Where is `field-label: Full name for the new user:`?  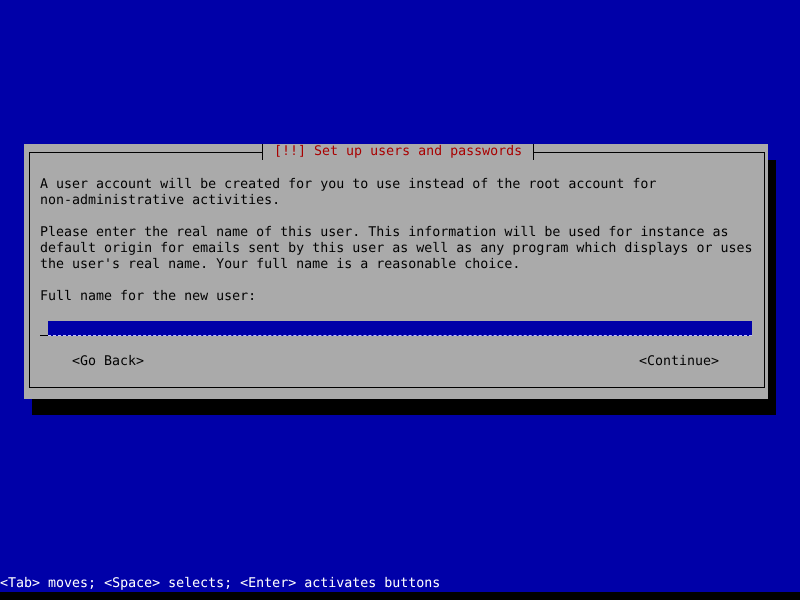
field-label: Full name for the new user: is located at coordinates (149, 297).